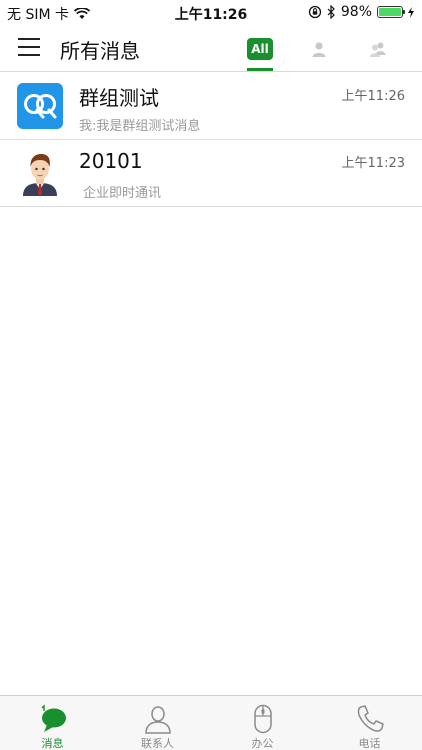 This screenshot has width=422, height=750. What do you see at coordinates (140, 126) in the screenshot?
I see `message-preview: 我:我是群组测试消息` at bounding box center [140, 126].